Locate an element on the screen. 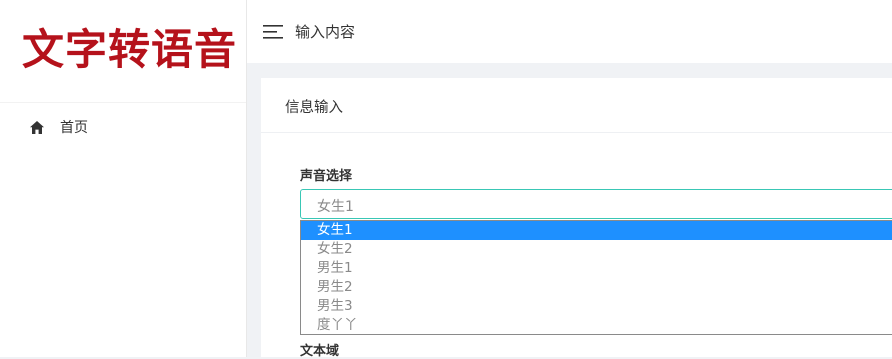 This screenshot has height=359, width=892. voice-option: 男生2 is located at coordinates (596, 287).